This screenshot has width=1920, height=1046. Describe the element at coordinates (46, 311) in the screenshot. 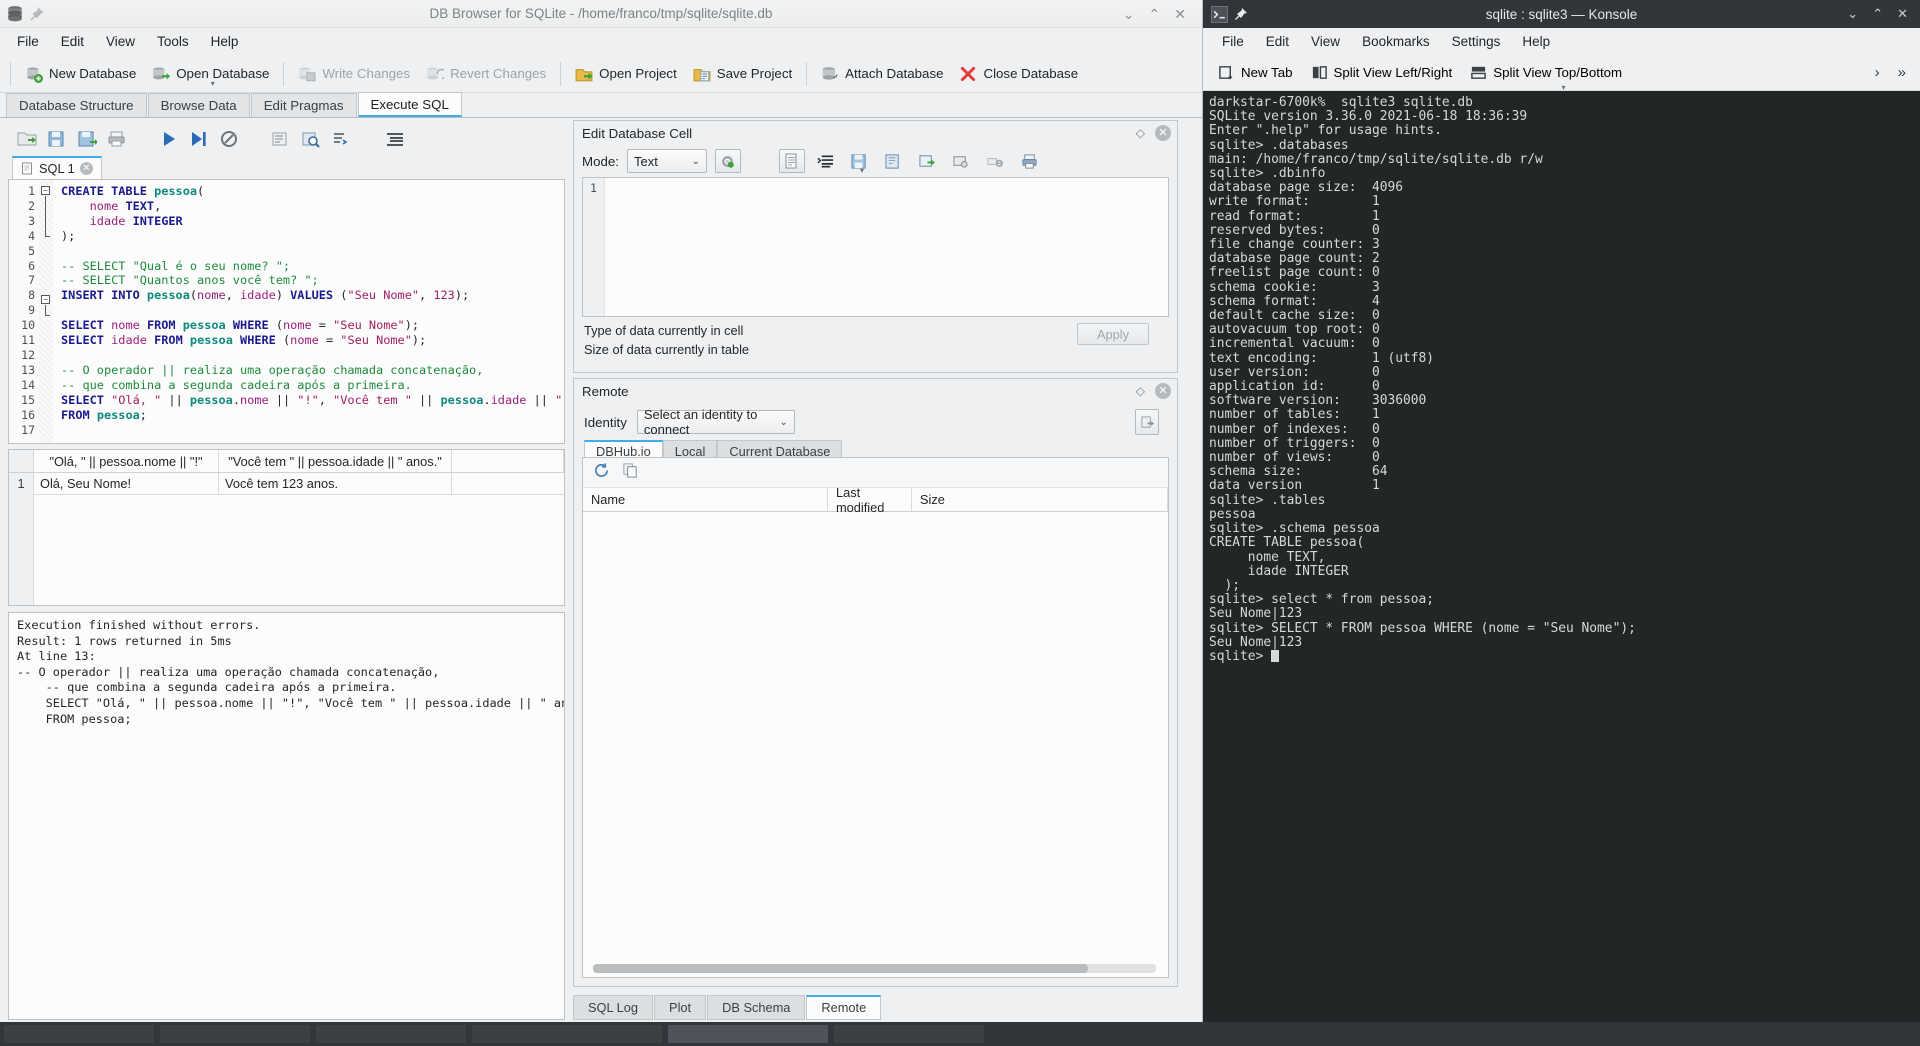

I see `editor-fold-bar: − − −` at that location.